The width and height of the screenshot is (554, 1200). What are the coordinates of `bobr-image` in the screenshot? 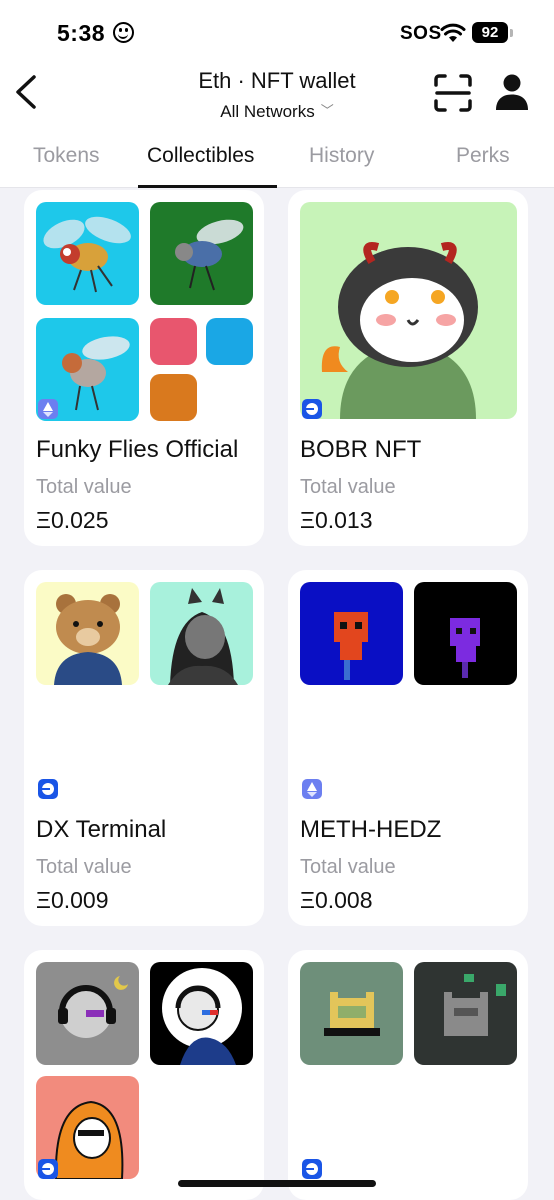 It's located at (399, 330).